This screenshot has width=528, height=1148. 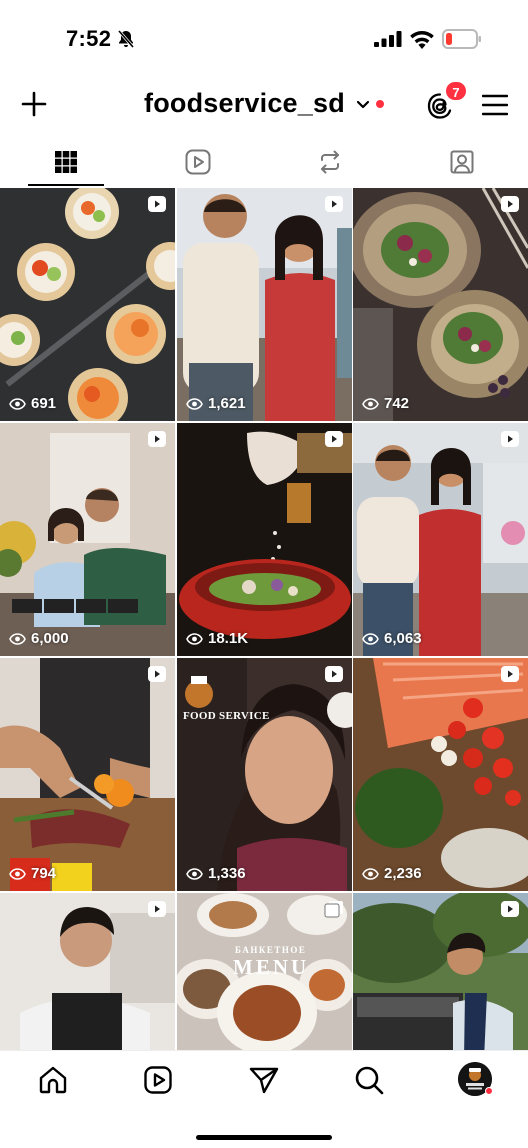 What do you see at coordinates (388, 39) in the screenshot?
I see `signal-icon` at bounding box center [388, 39].